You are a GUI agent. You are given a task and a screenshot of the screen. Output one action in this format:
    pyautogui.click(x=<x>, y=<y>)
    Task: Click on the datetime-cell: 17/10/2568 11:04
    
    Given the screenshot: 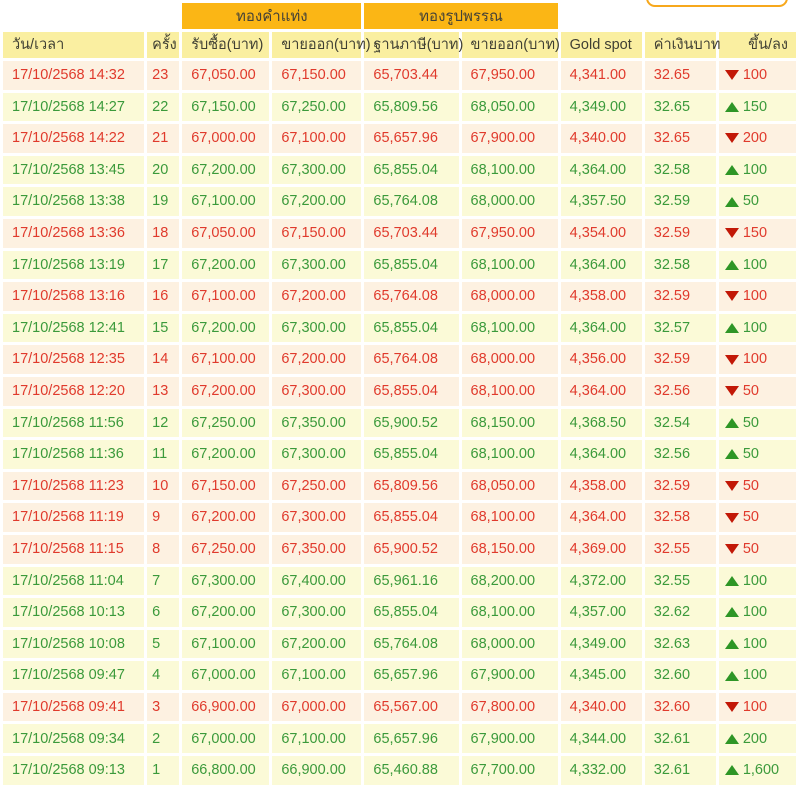 What is the action you would take?
    pyautogui.click(x=74, y=581)
    